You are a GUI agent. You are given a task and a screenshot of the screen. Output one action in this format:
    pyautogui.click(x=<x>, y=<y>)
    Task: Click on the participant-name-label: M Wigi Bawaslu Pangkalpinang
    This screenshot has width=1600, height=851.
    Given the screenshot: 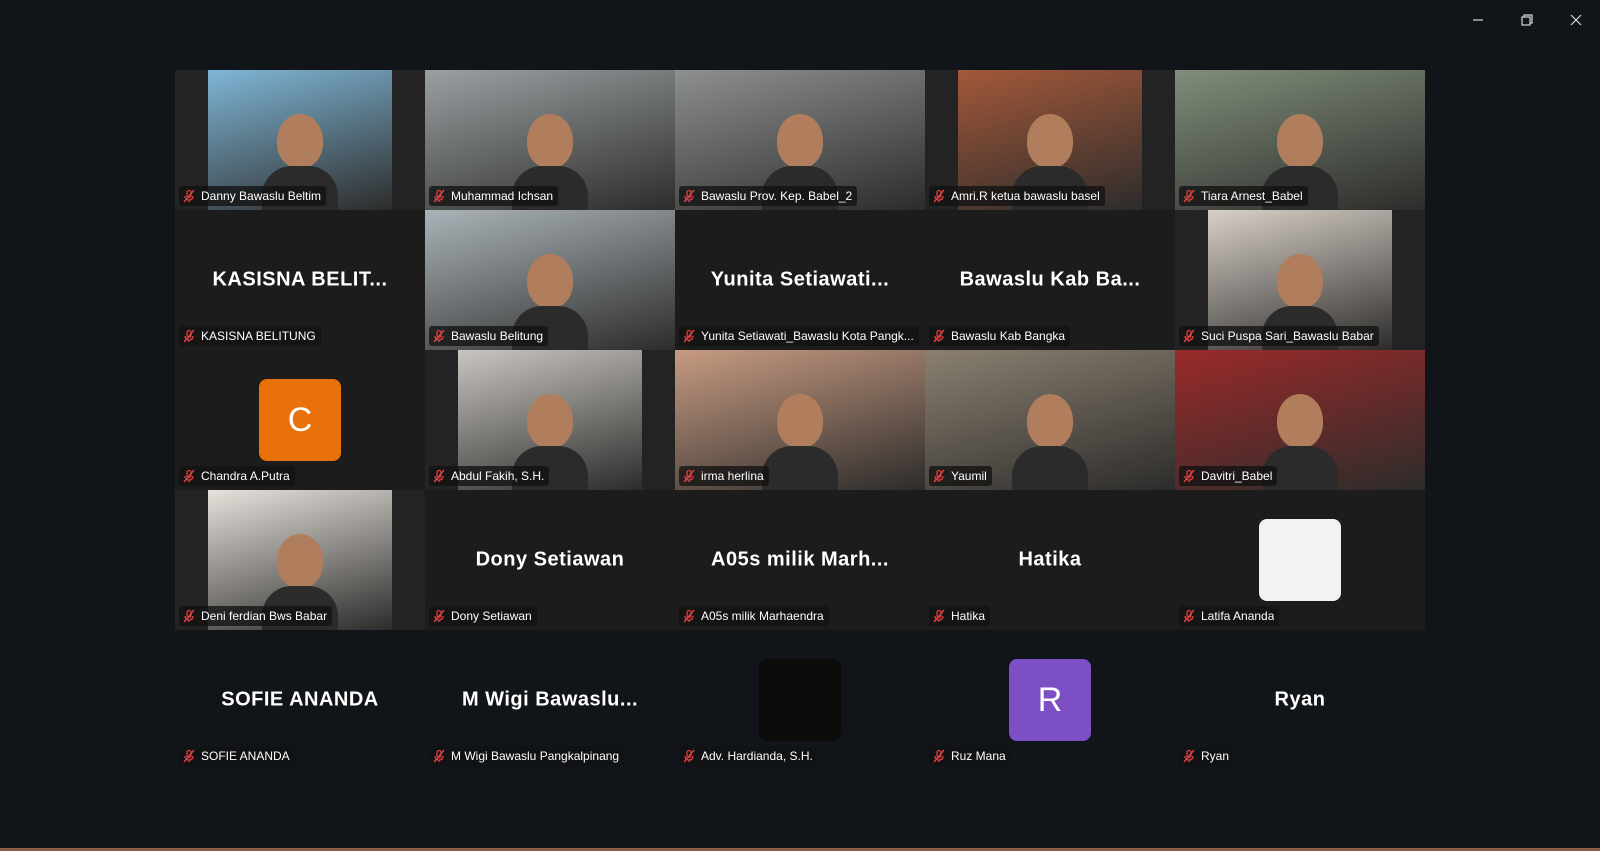 What is the action you would take?
    pyautogui.click(x=527, y=756)
    